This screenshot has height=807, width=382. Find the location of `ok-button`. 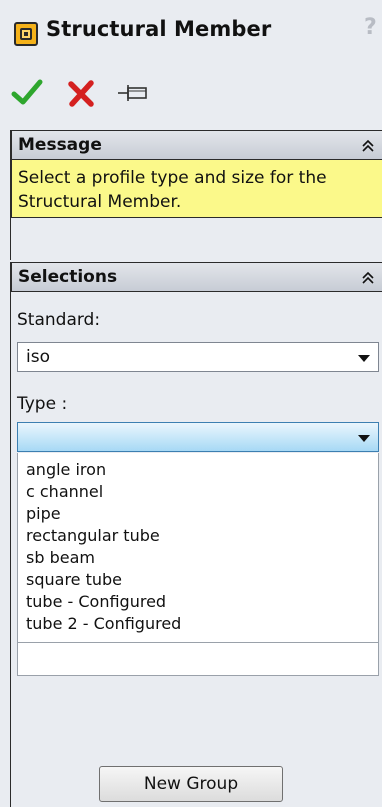

ok-button is located at coordinates (27, 93).